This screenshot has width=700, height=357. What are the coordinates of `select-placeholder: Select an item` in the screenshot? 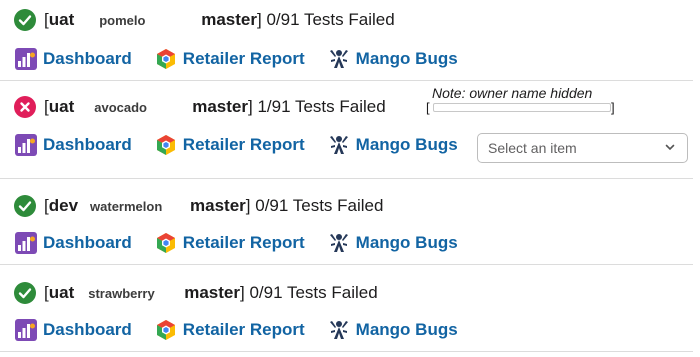 It's located at (532, 148).